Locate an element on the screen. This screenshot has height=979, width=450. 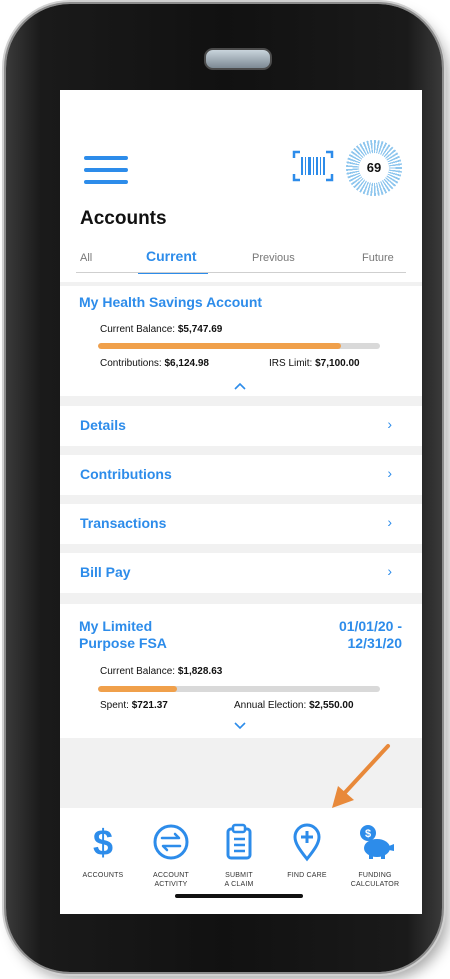
hamburger-menu-icon is located at coordinates (106, 172).